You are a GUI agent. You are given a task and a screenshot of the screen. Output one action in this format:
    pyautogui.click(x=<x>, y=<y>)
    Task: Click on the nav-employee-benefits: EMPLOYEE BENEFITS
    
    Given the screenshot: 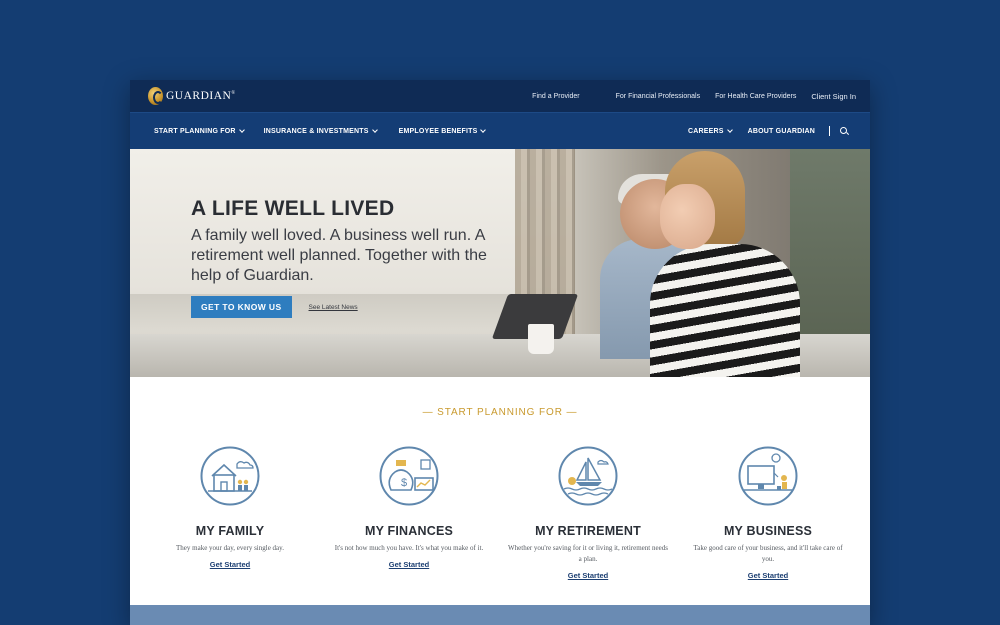 What is the action you would take?
    pyautogui.click(x=443, y=130)
    